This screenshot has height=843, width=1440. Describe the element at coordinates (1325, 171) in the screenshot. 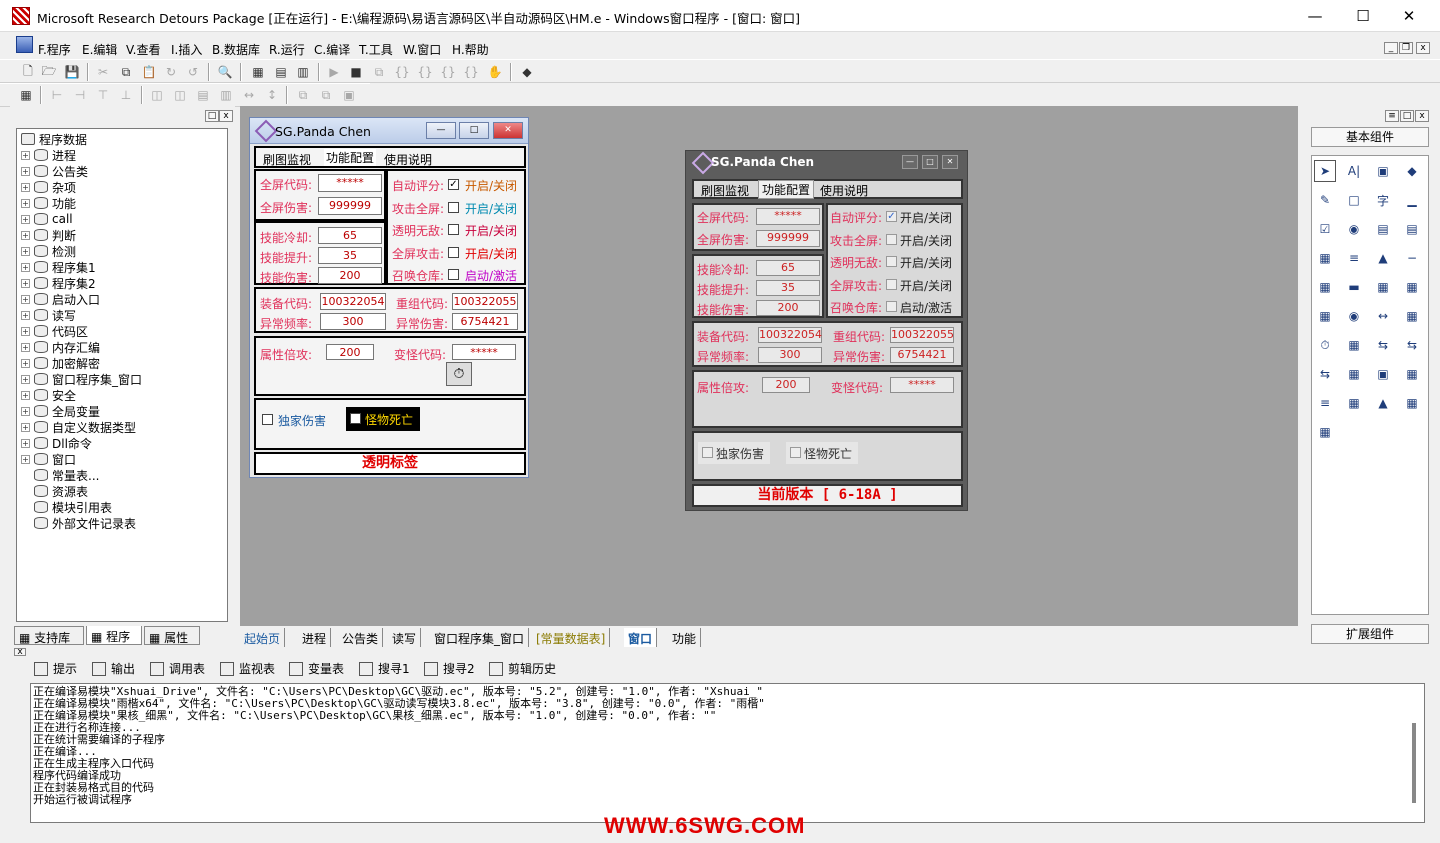

I see `pointer-icon: ➤` at that location.